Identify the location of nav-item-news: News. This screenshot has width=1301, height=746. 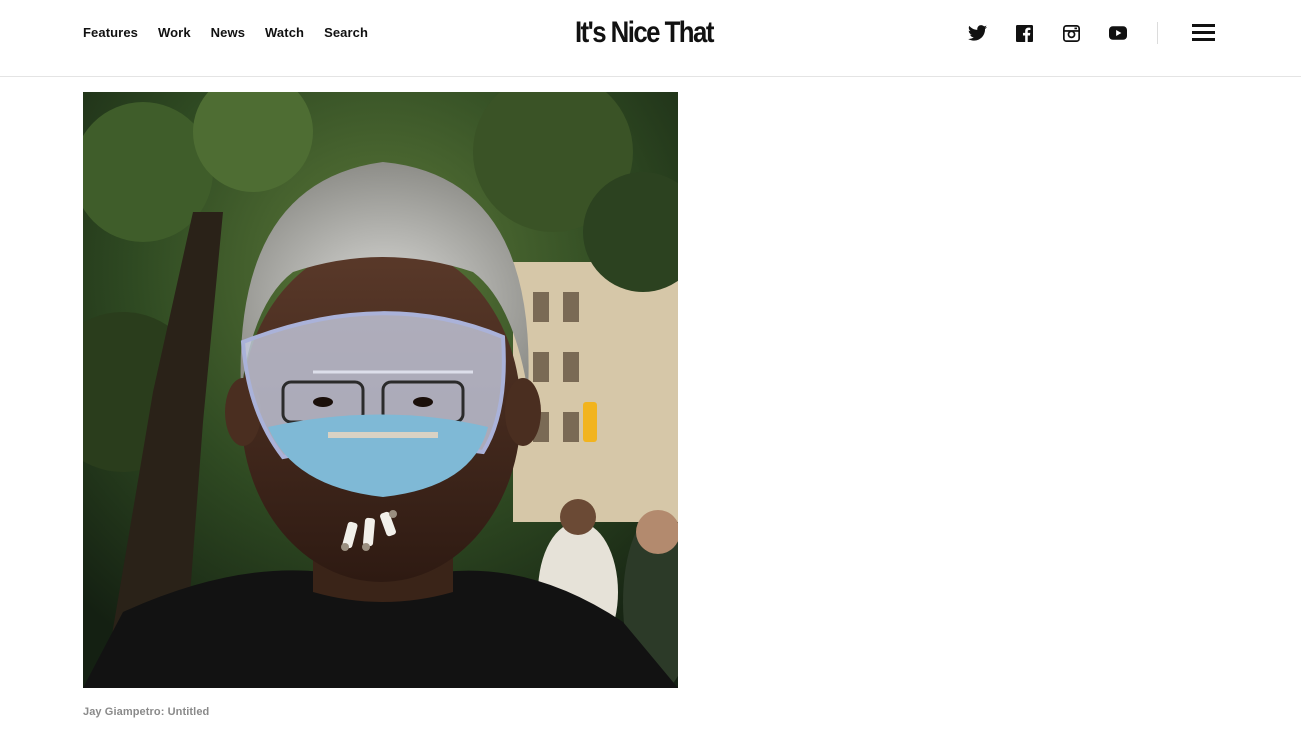
(228, 33).